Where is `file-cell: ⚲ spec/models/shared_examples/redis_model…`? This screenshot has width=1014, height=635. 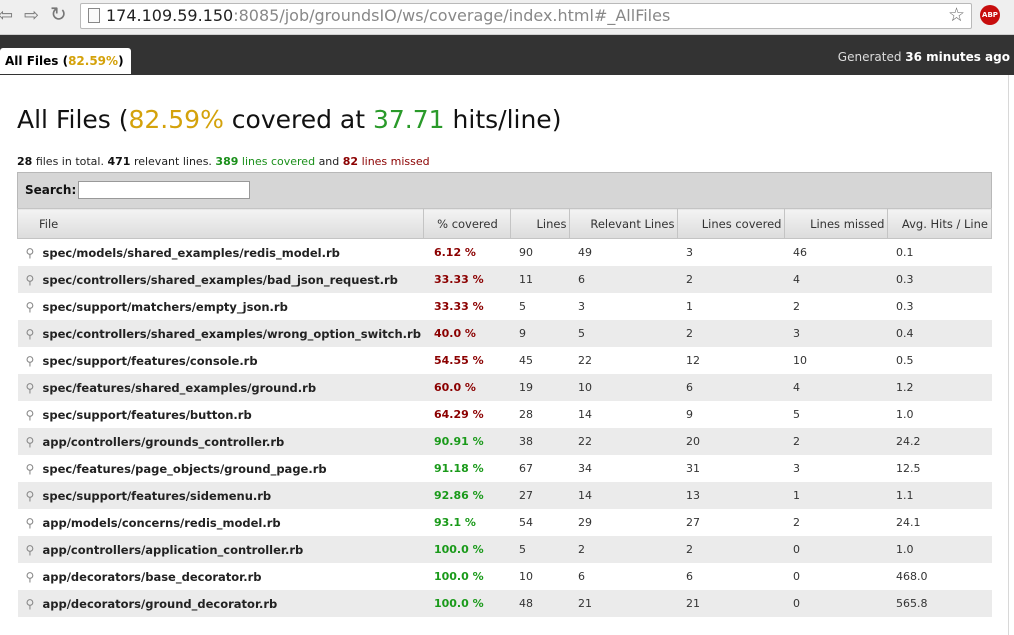 file-cell: ⚲ spec/models/shared_examples/redis_model… is located at coordinates (221, 253).